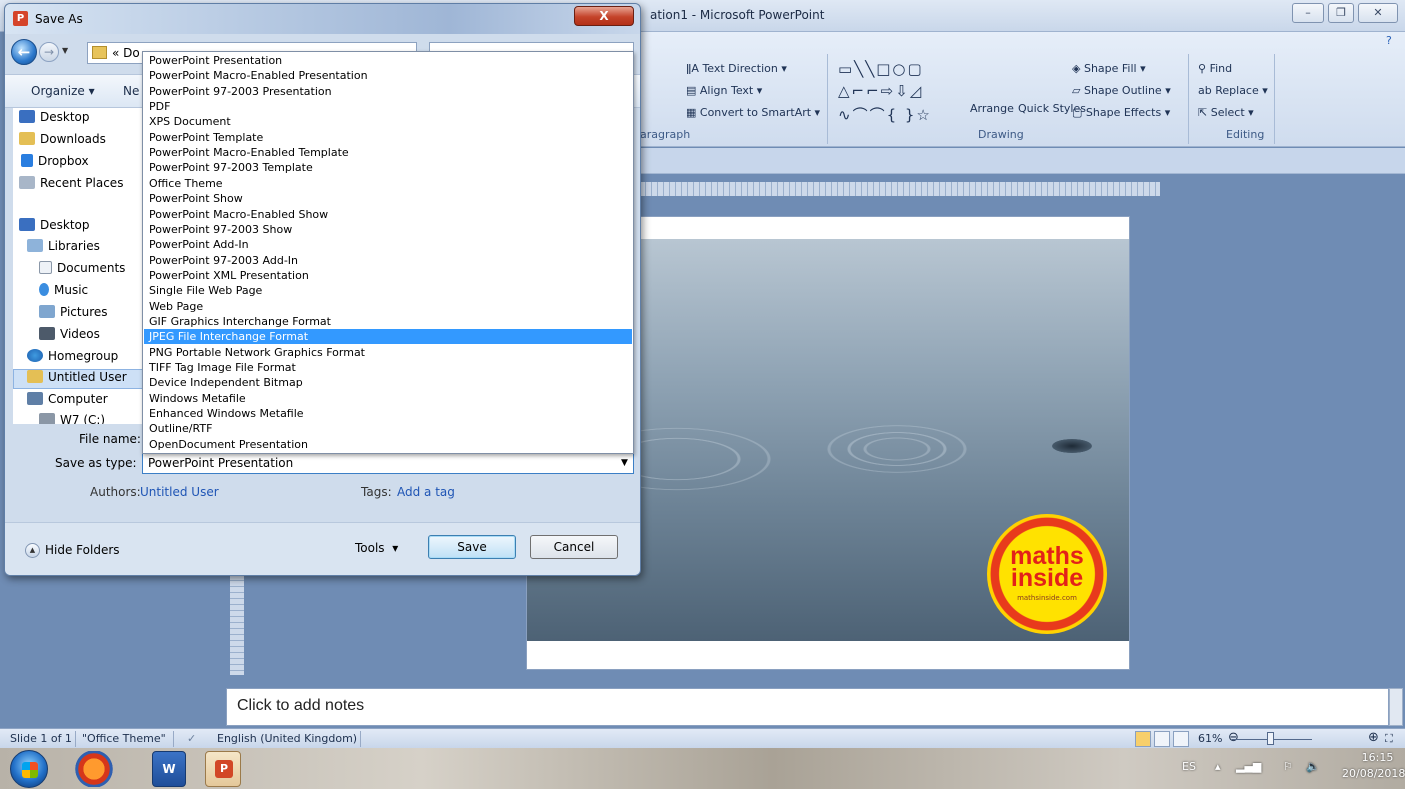  Describe the element at coordinates (65, 50) in the screenshot. I see `recent-locations-dropdown: ▼` at that location.